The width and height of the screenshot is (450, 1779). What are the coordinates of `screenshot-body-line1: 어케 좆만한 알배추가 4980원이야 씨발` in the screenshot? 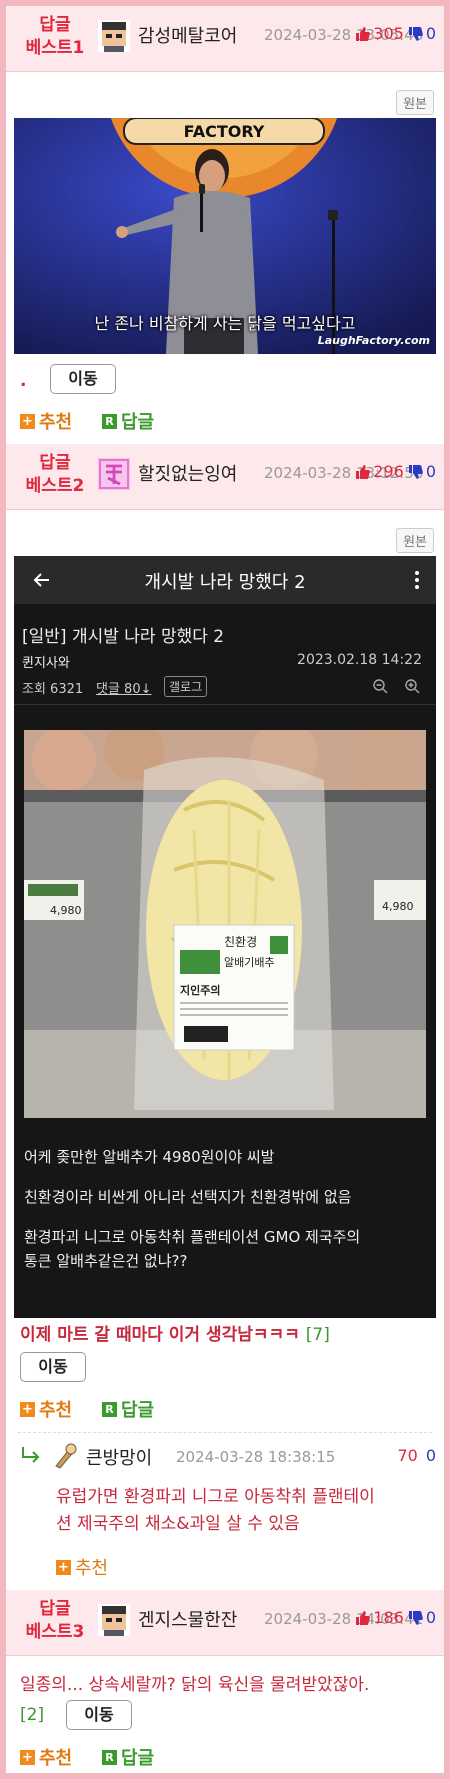 It's located at (149, 1157).